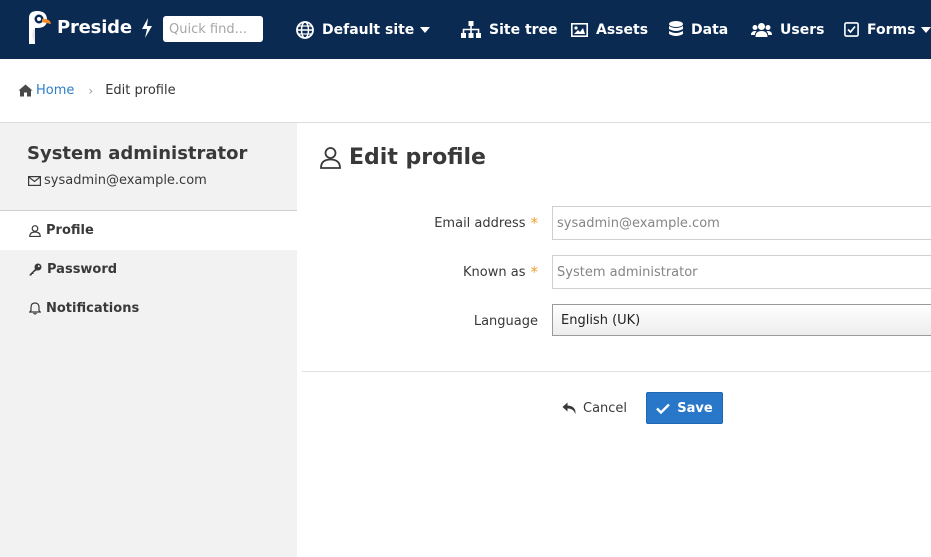 Image resolution: width=931 pixels, height=557 pixels. I want to click on email-row: Email address *, so click(616, 223).